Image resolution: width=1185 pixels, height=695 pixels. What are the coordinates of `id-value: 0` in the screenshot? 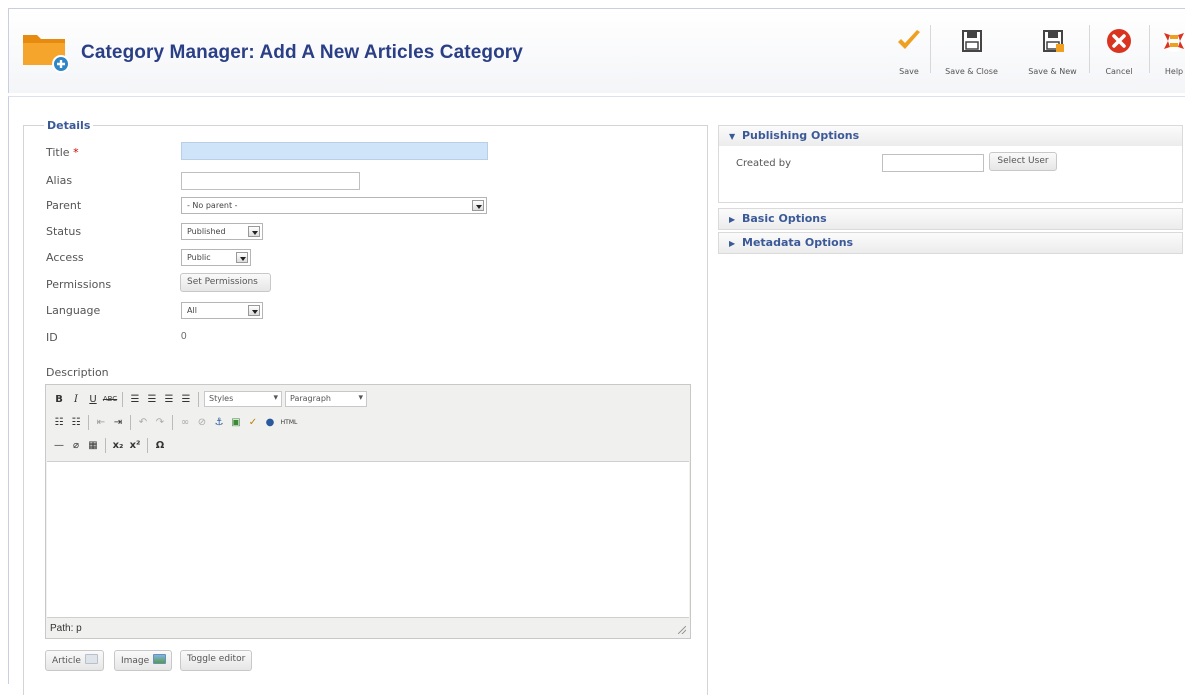 It's located at (184, 336).